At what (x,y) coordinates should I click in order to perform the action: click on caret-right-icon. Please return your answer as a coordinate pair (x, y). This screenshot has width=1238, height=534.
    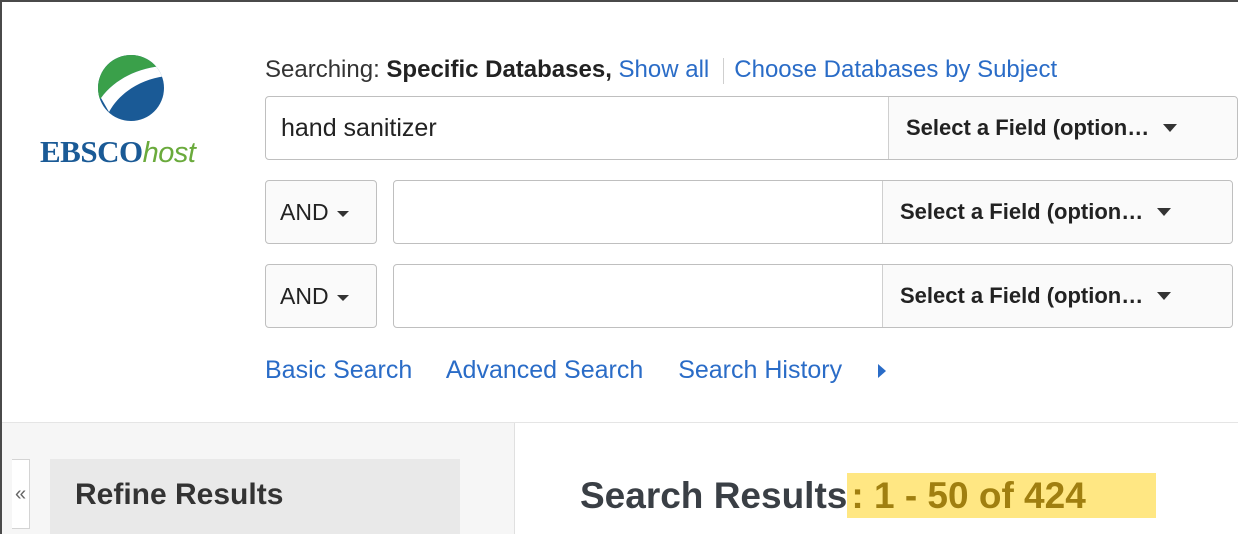
    Looking at the image, I should click on (882, 371).